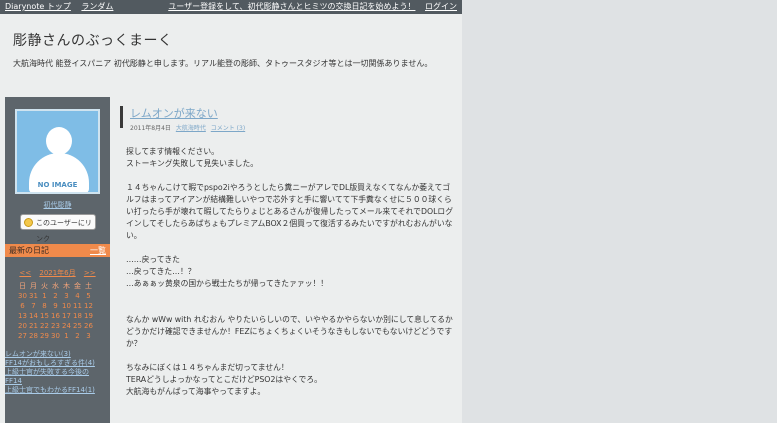 This screenshot has width=777, height=423. Describe the element at coordinates (97, 6) in the screenshot. I see `random-link: ランダム` at that location.